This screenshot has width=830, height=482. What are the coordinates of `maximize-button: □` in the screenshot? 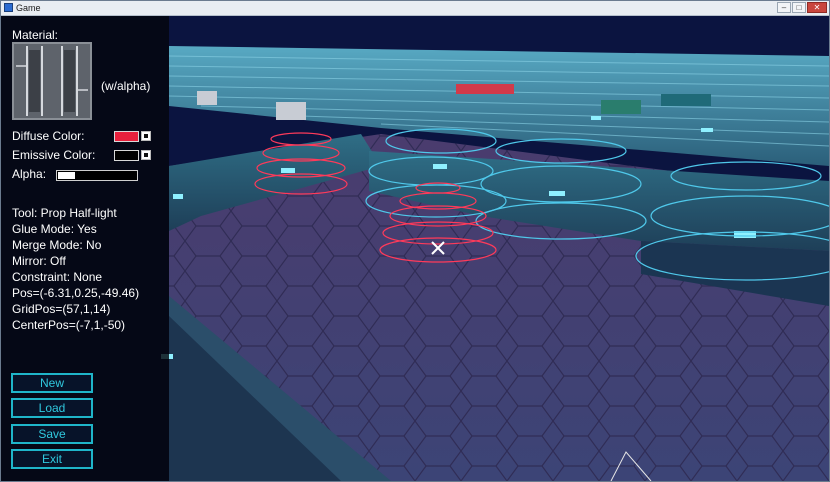 It's located at (799, 7).